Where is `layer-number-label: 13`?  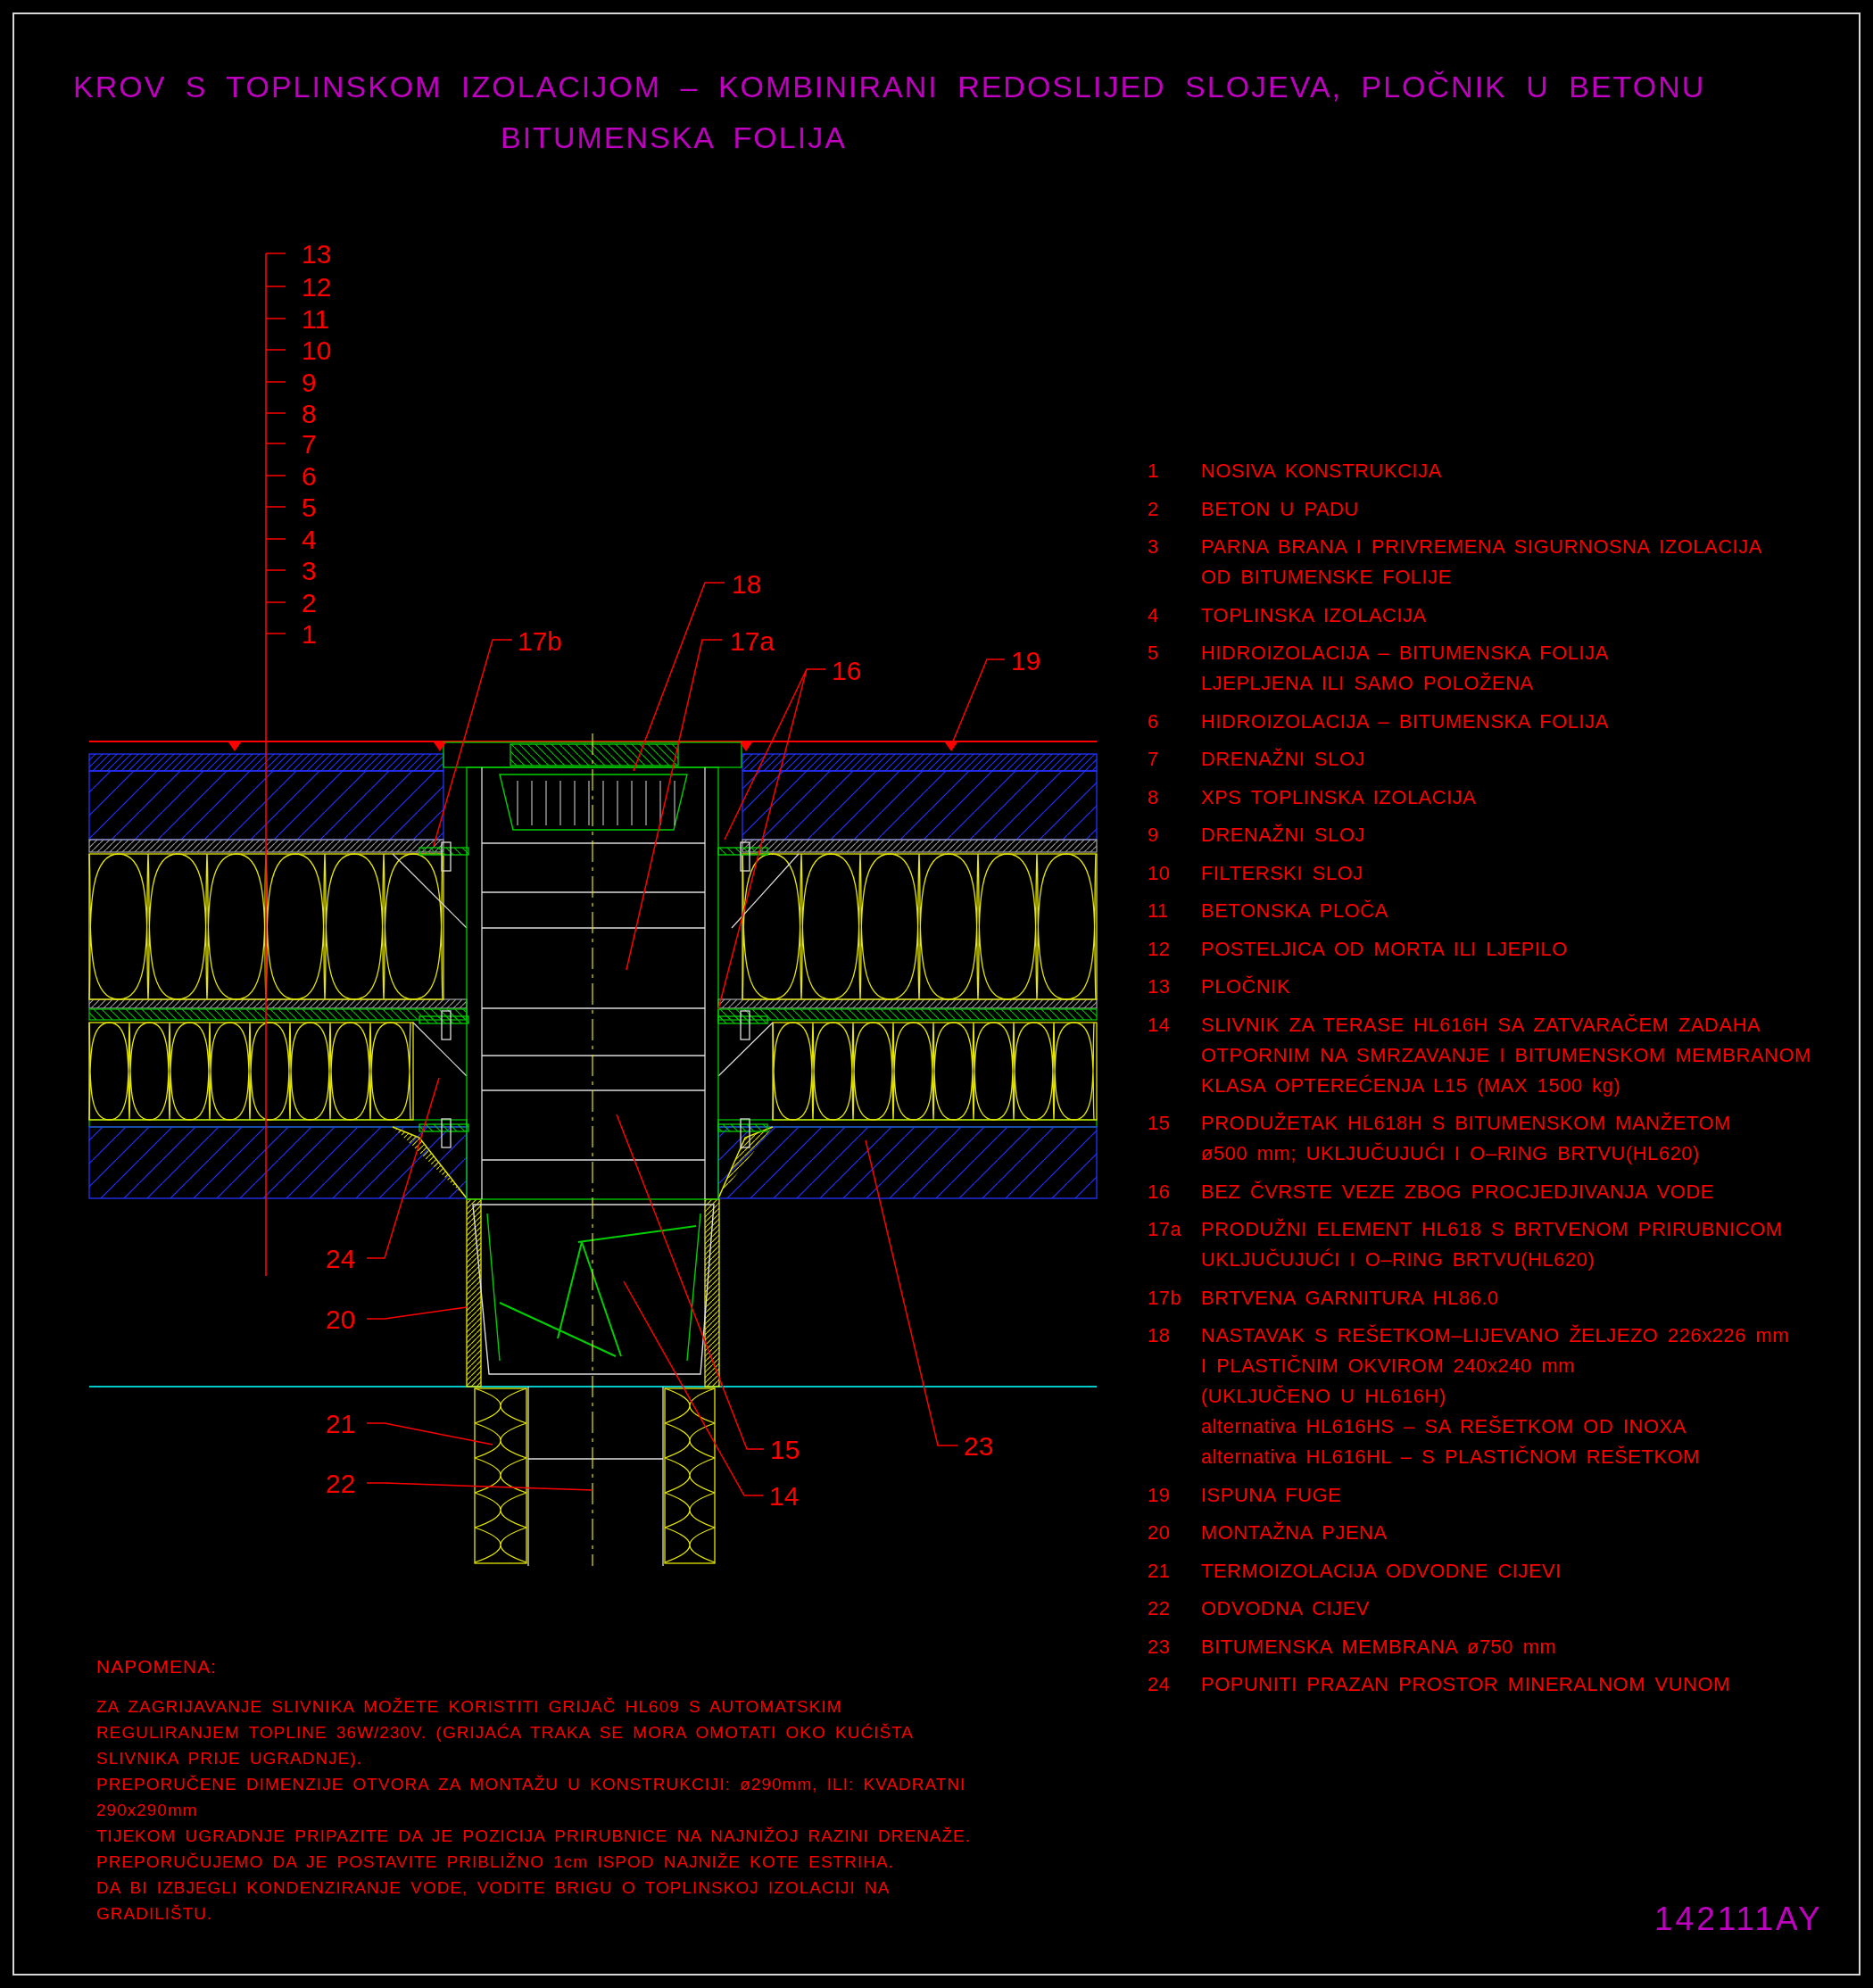 layer-number-label: 13 is located at coordinates (317, 254).